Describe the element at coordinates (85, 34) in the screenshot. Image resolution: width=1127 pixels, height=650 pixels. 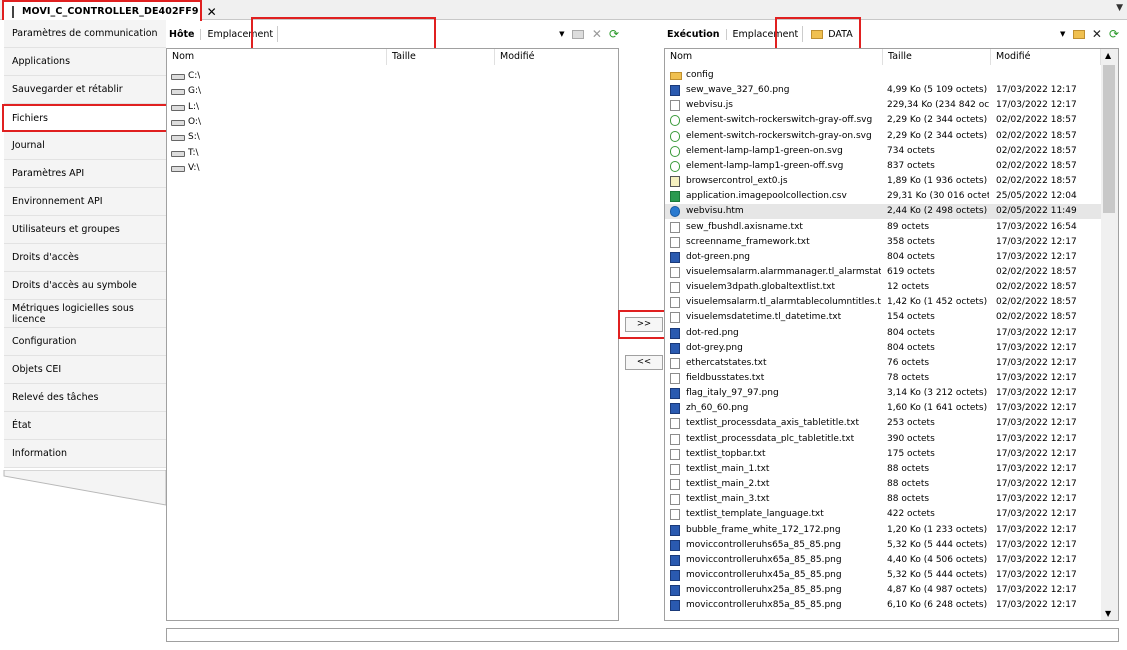
I see `sidebar-item: Paramètres de communication` at that location.